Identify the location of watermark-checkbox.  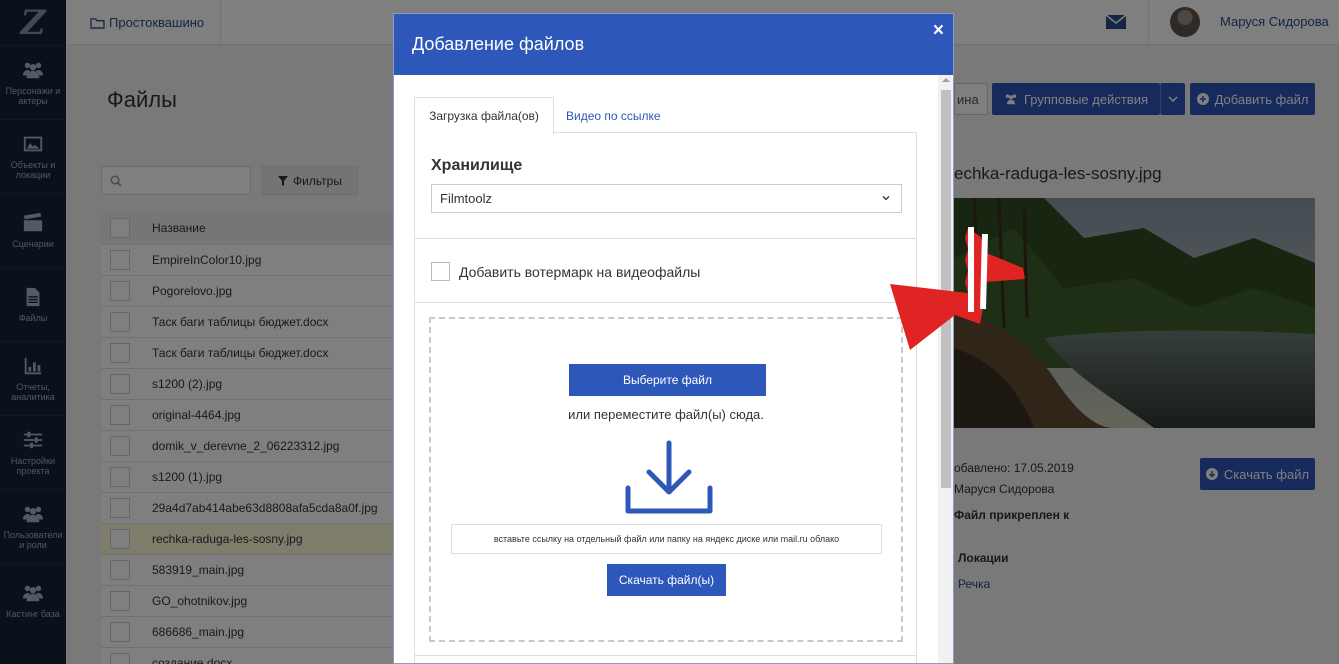
(440, 271).